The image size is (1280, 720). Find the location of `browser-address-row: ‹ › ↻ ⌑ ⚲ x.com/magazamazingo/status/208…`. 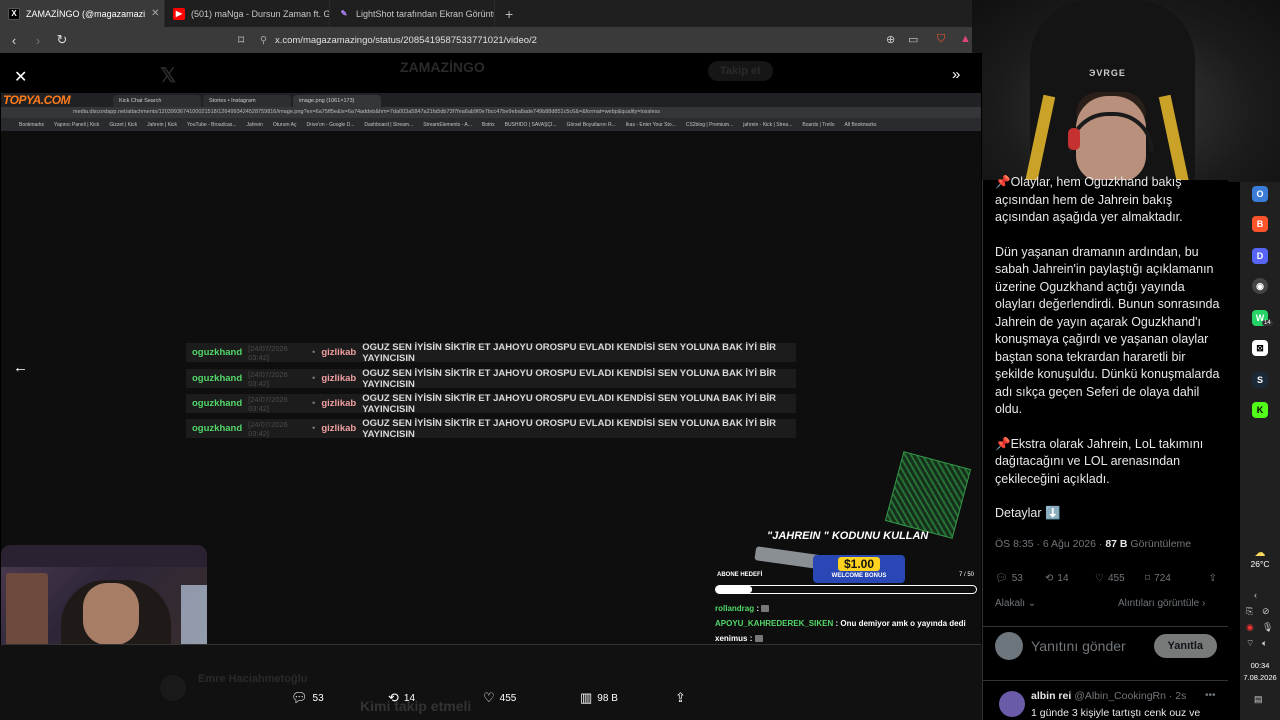

browser-address-row: ‹ › ↻ ⌑ ⚲ x.com/magazamazingo/status/208… is located at coordinates (486, 40).